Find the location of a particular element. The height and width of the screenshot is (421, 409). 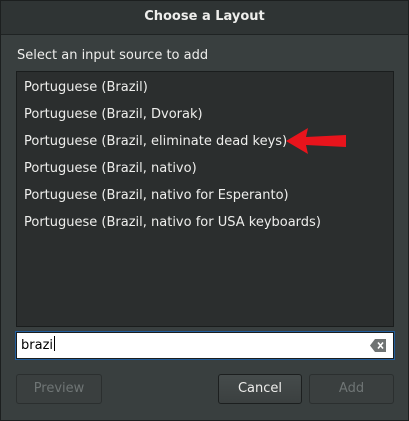

search-value: brazi is located at coordinates (37, 345).